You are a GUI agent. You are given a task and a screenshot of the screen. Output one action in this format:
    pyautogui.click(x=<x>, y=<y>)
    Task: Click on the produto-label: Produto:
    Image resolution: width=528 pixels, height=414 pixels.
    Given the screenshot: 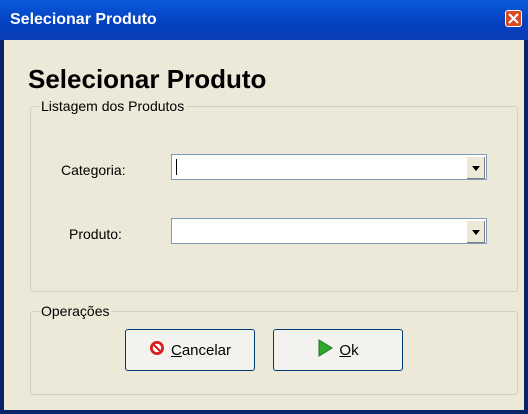 What is the action you would take?
    pyautogui.click(x=95, y=234)
    